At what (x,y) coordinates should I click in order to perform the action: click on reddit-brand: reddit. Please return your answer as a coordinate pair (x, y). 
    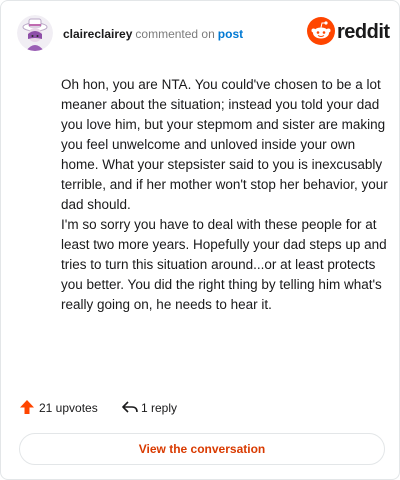
    Looking at the image, I should click on (348, 31).